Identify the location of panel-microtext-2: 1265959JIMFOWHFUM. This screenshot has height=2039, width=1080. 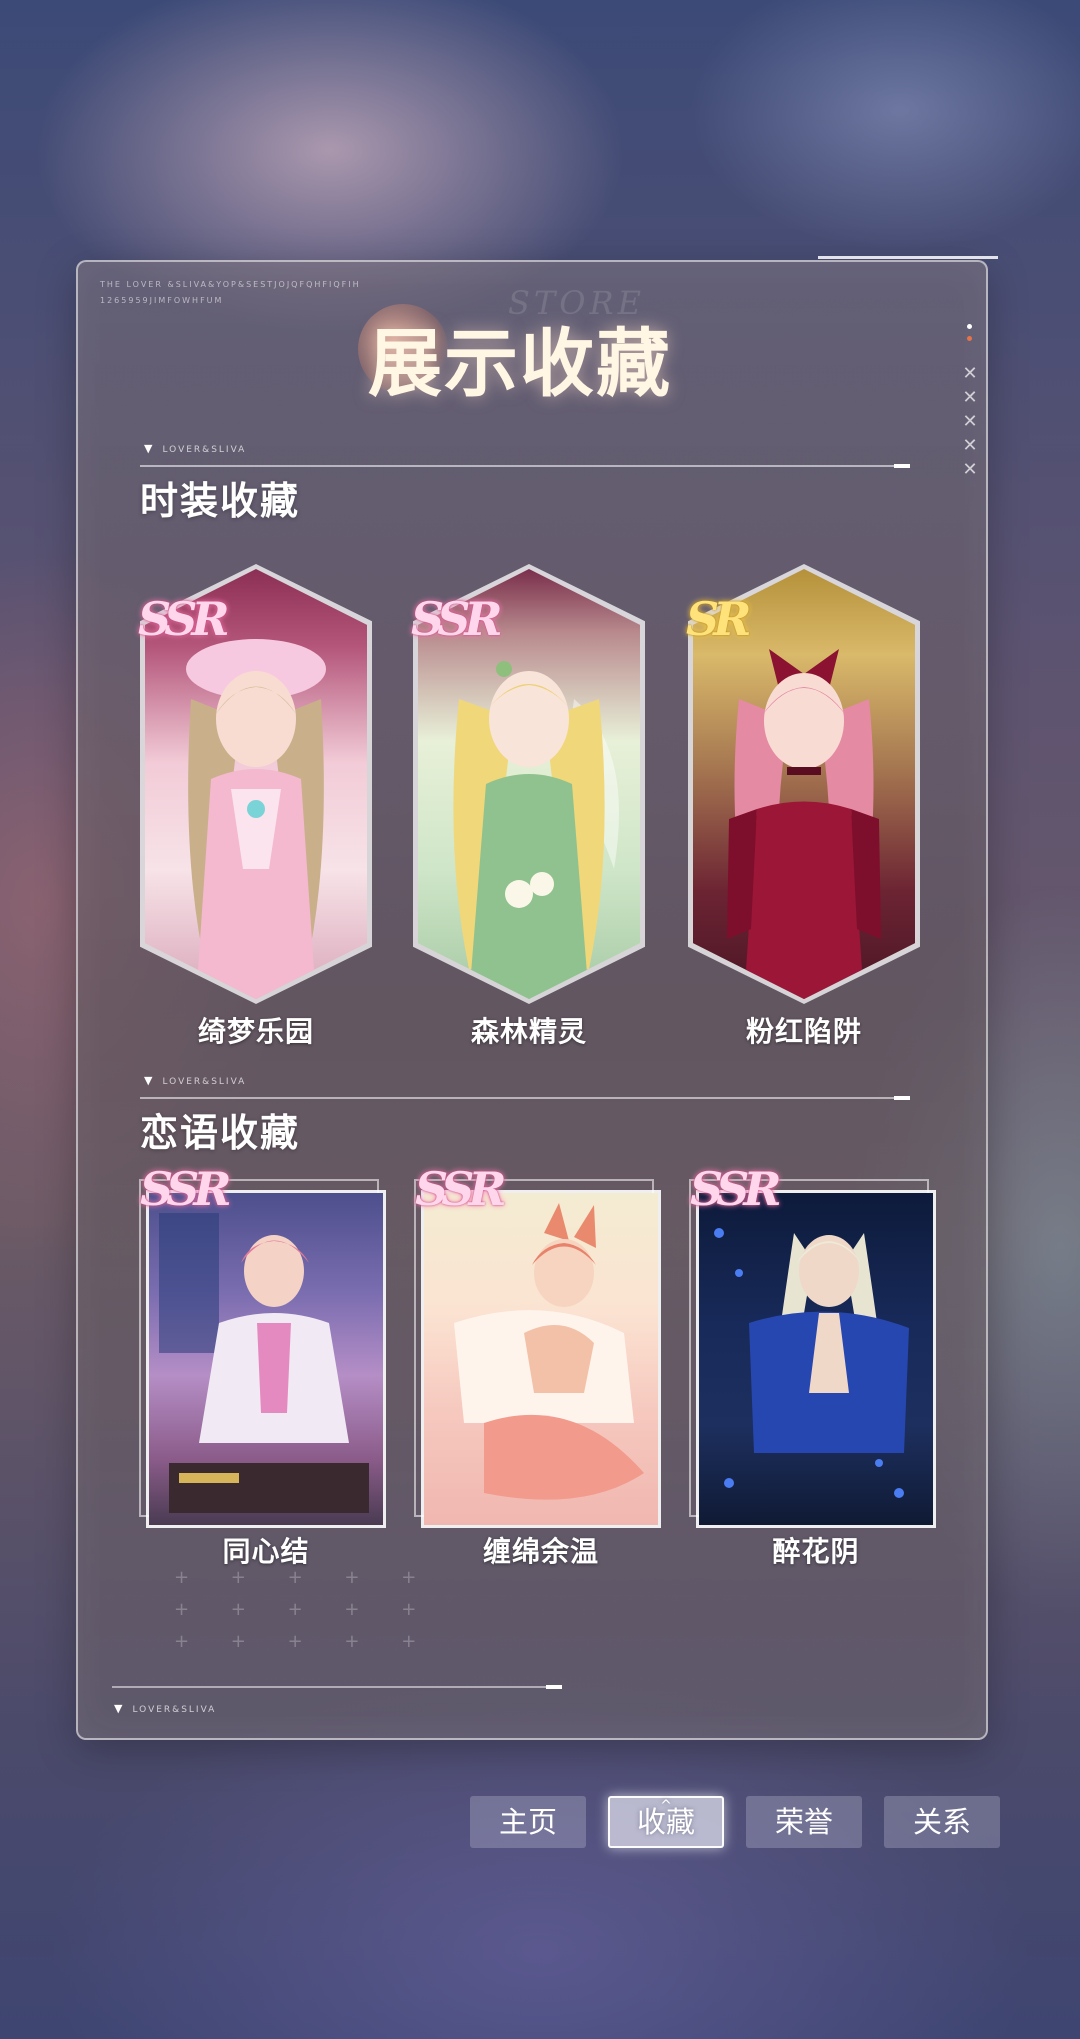
(162, 300).